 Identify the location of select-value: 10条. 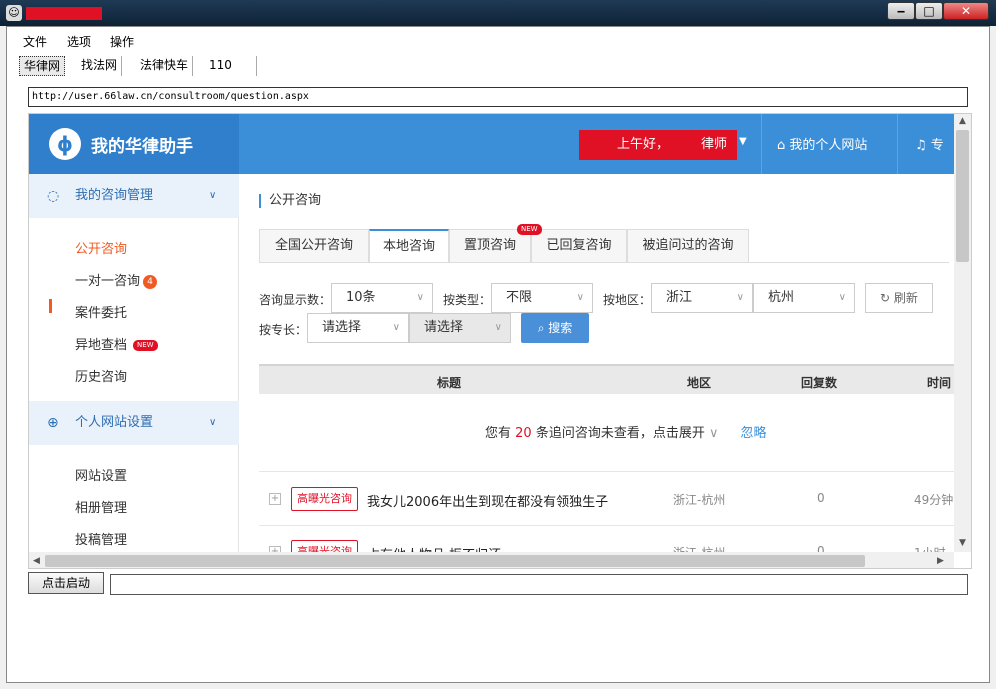
(361, 297).